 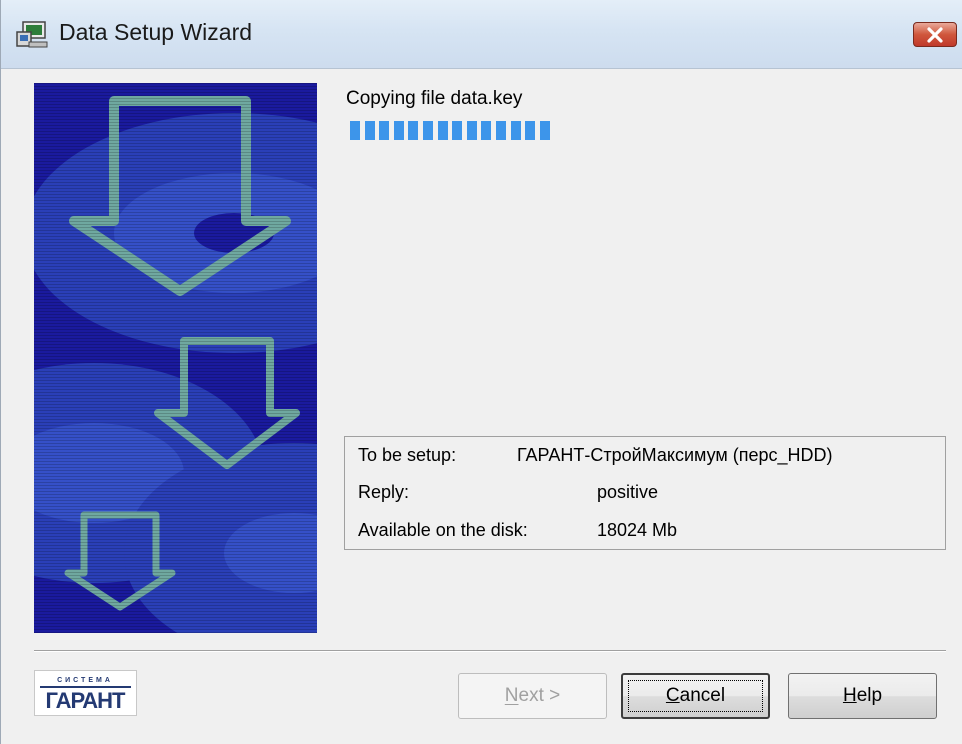 I want to click on cancel-button-label: Cancel, so click(x=695, y=695).